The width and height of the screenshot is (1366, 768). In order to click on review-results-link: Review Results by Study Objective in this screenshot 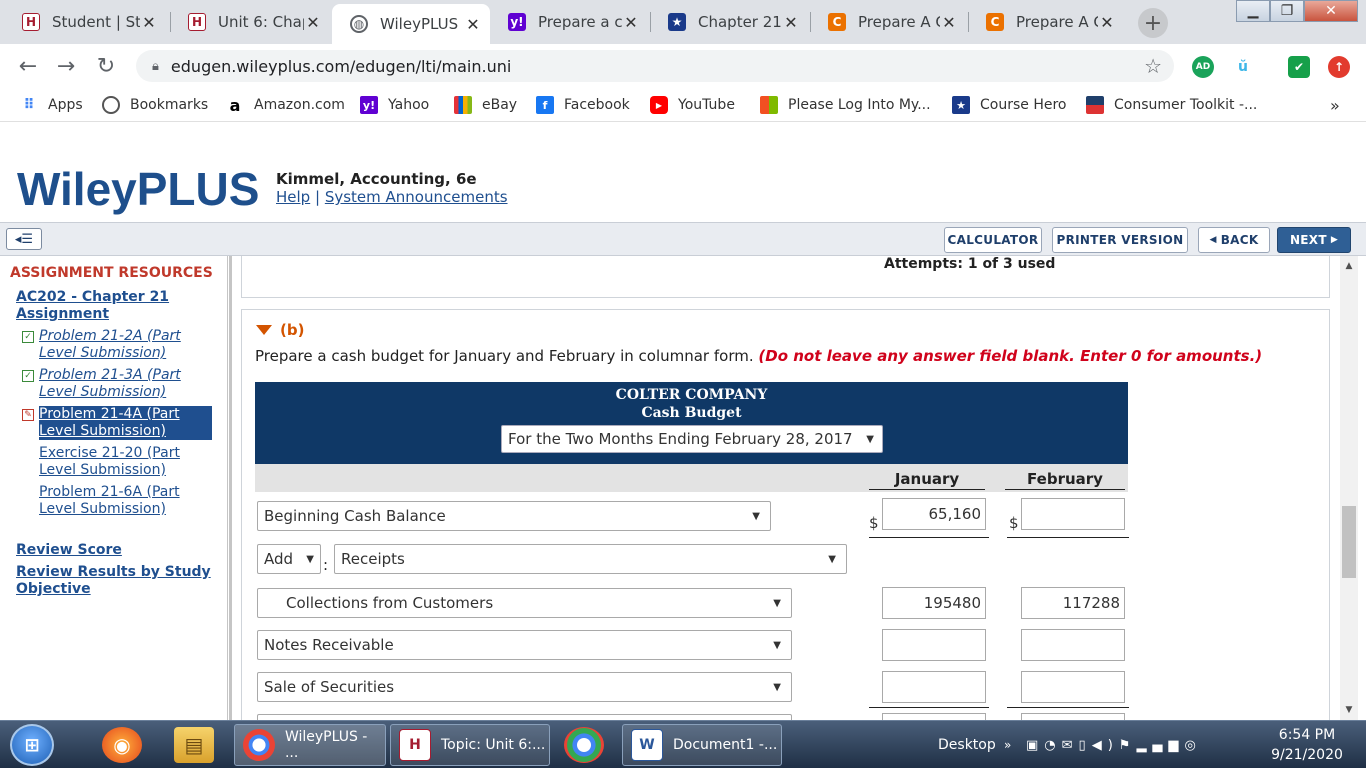, I will do `click(116, 581)`.